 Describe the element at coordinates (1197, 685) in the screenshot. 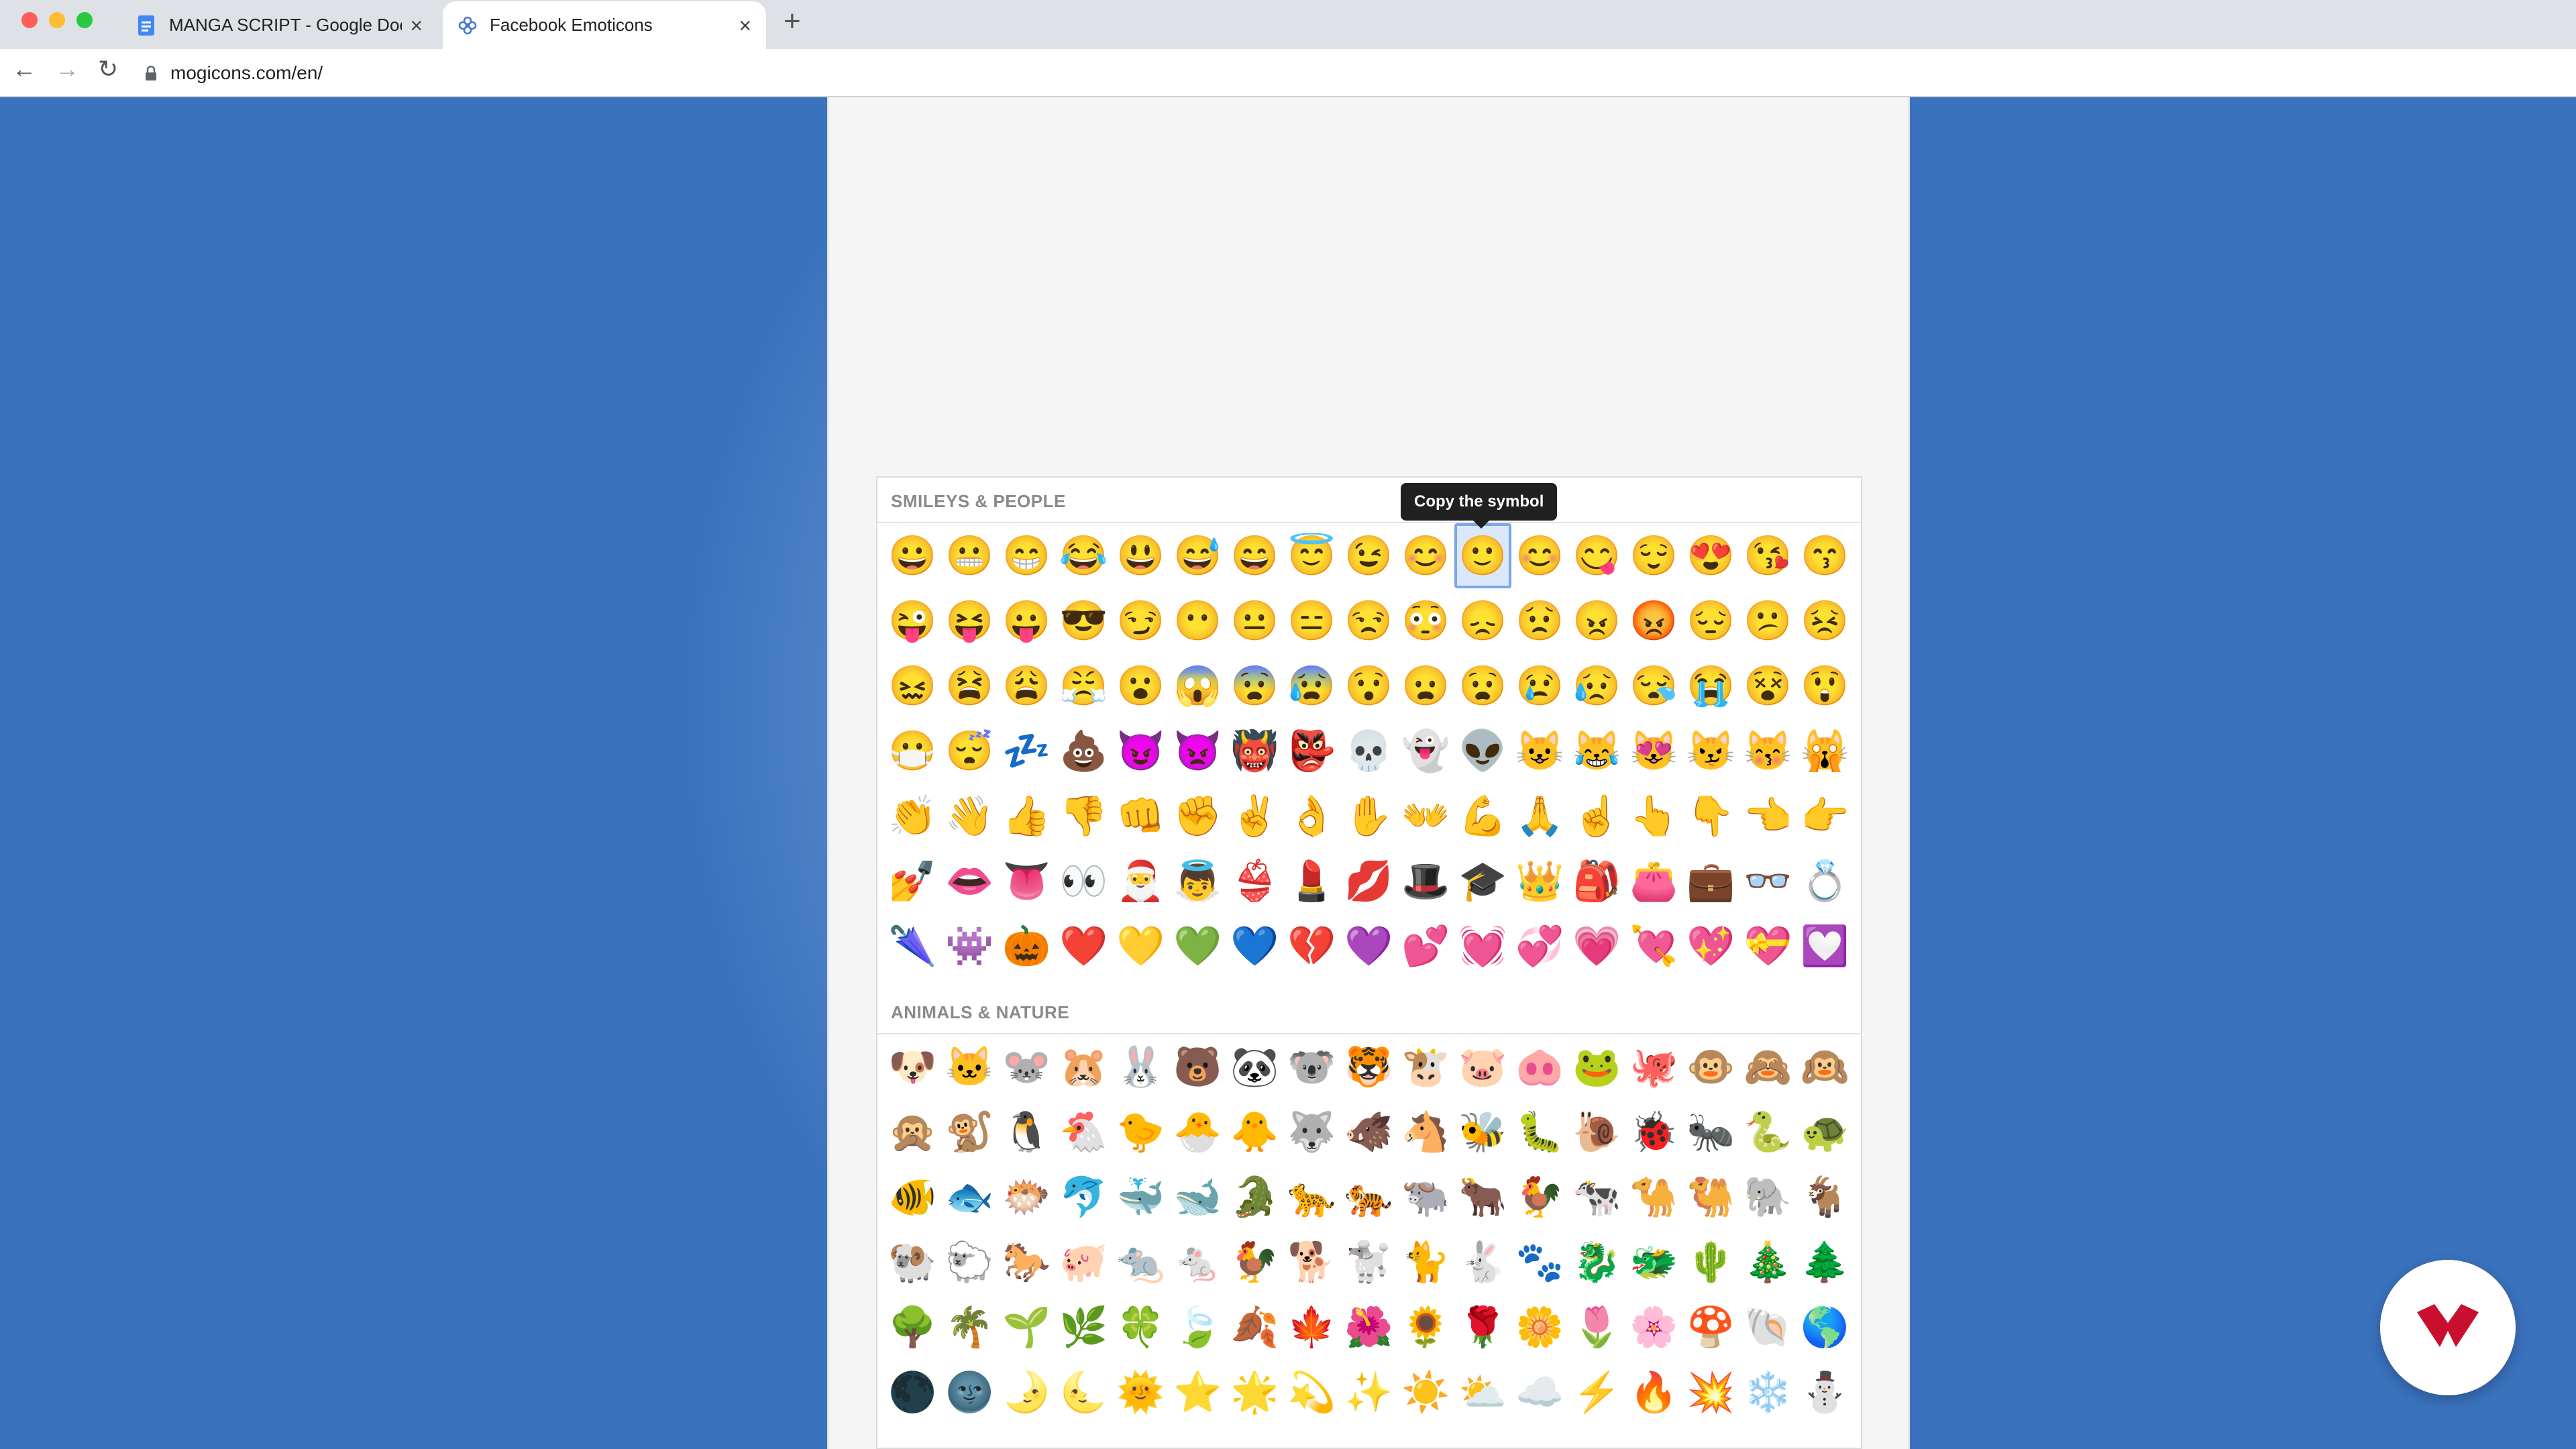

I see `emoji-cell: 😱` at that location.